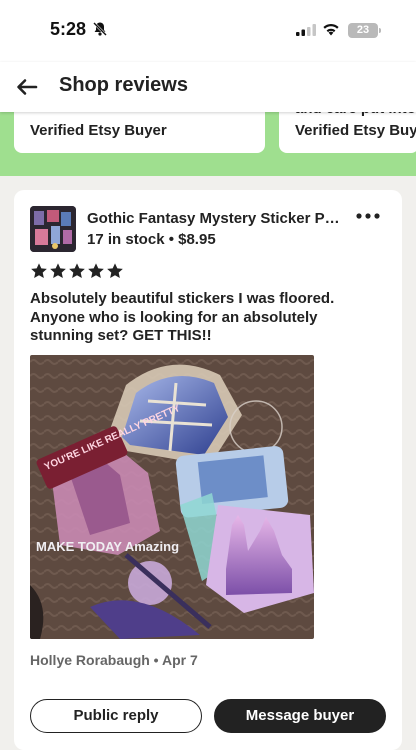  What do you see at coordinates (380, 30) in the screenshot?
I see `battery-nub` at bounding box center [380, 30].